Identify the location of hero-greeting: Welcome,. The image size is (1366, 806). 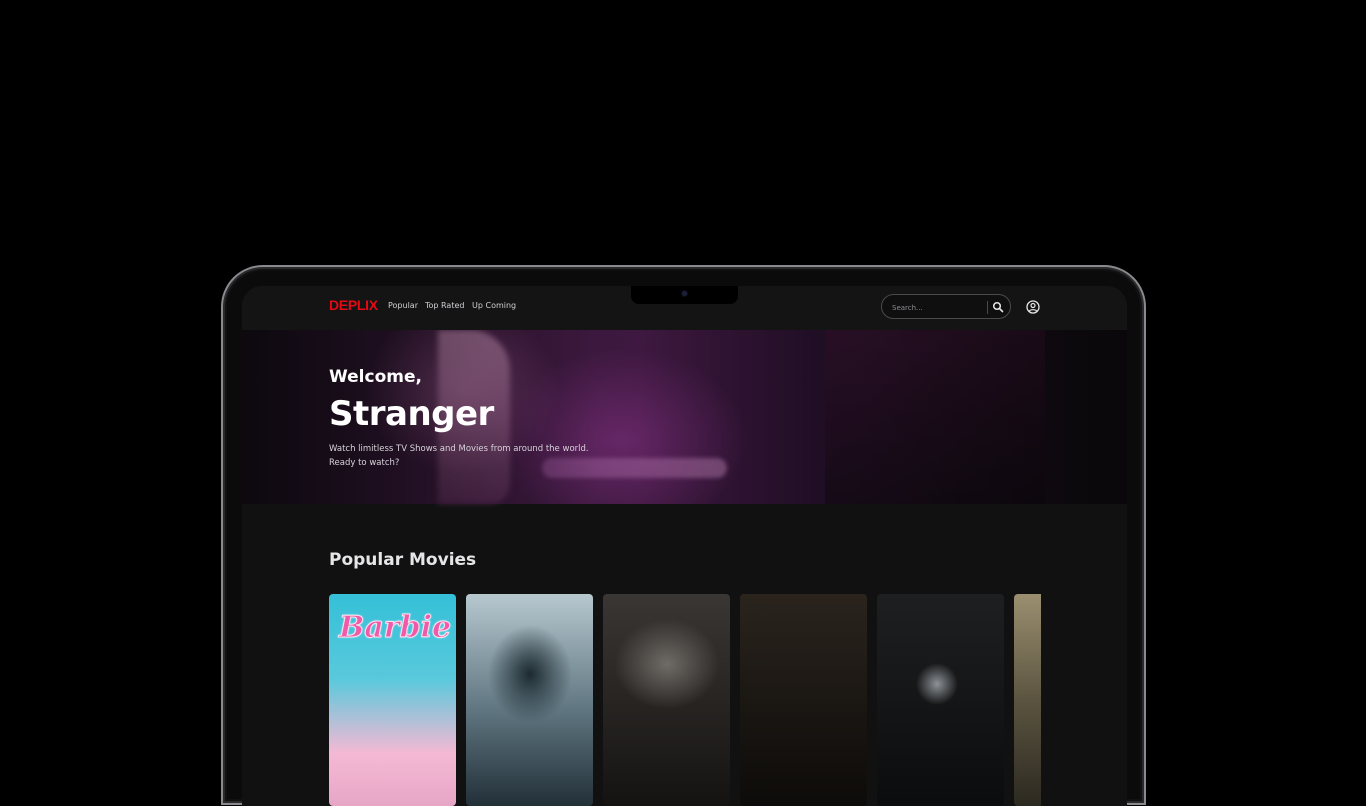
(375, 377).